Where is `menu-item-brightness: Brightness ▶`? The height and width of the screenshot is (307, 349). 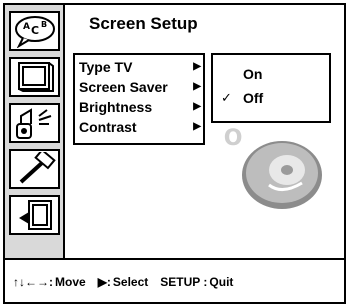 menu-item-brightness: Brightness ▶ is located at coordinates (139, 107).